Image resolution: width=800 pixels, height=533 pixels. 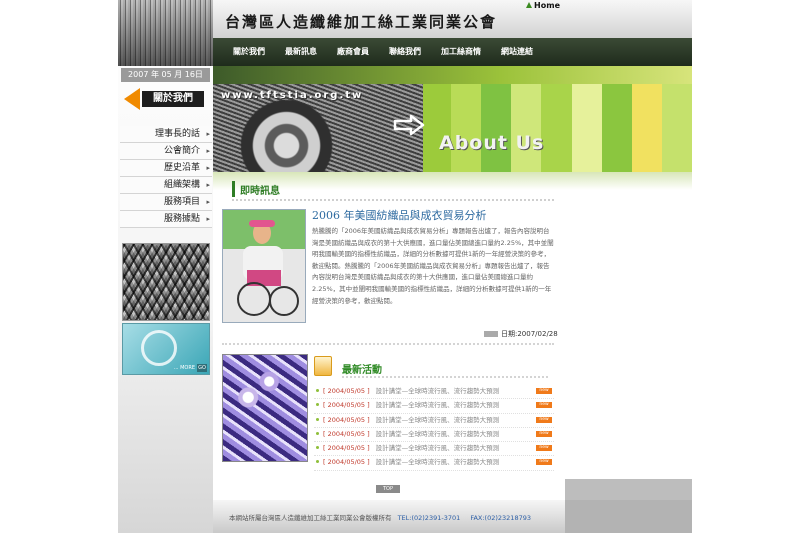 What do you see at coordinates (260, 191) in the screenshot?
I see `news-section-title: 即時訊息` at bounding box center [260, 191].